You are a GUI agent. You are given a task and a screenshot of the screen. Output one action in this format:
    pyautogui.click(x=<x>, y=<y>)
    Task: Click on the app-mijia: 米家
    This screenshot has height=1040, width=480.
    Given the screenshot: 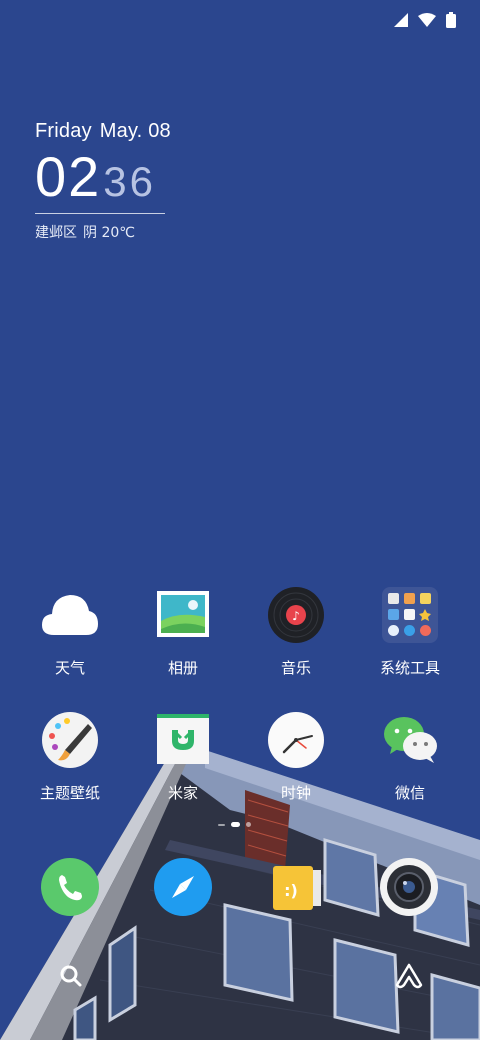 What is the action you would take?
    pyautogui.click(x=183, y=756)
    